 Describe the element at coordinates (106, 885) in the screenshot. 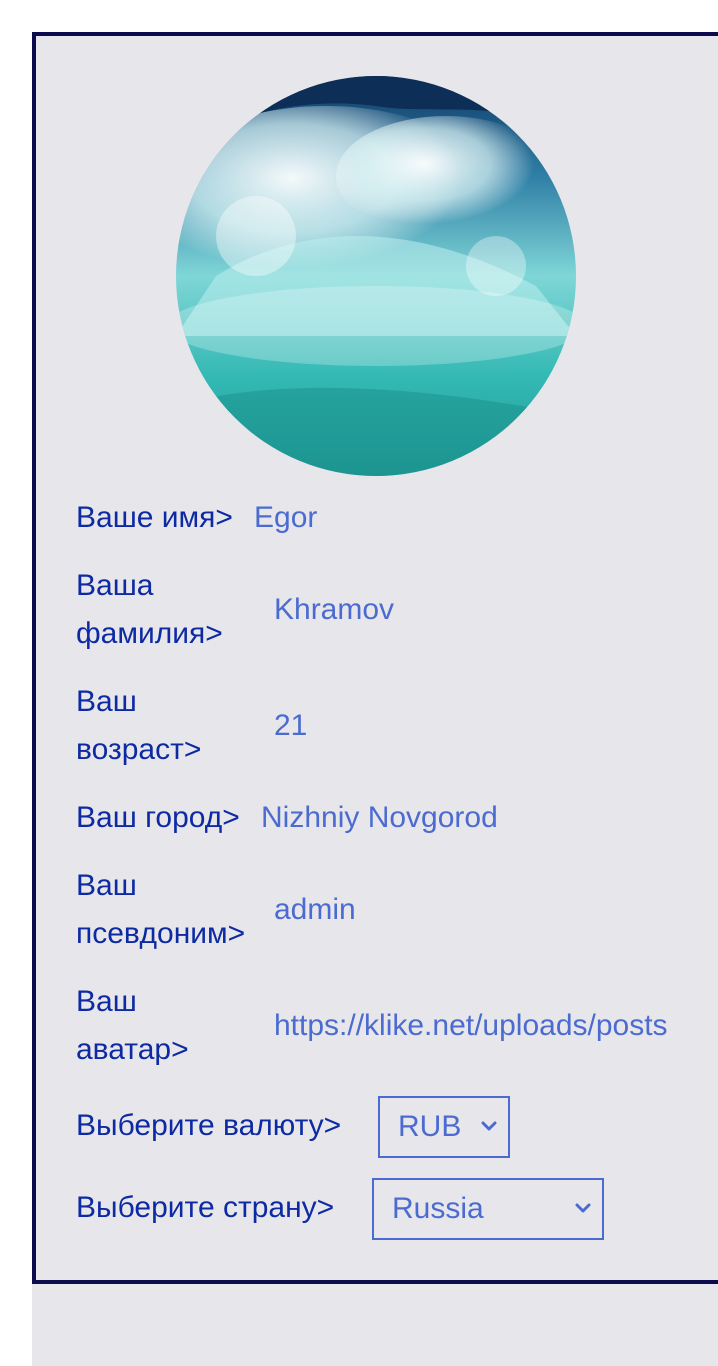

I see `nickname-label-line1: Ваш` at that location.